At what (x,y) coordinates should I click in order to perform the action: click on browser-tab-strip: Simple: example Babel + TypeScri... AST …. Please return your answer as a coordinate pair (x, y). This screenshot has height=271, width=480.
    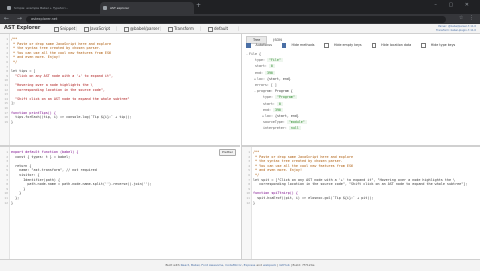
    Looking at the image, I should click on (240, 7).